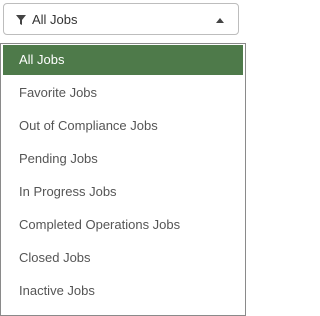 The height and width of the screenshot is (316, 320). What do you see at coordinates (21, 20) in the screenshot?
I see `filter-icon` at bounding box center [21, 20].